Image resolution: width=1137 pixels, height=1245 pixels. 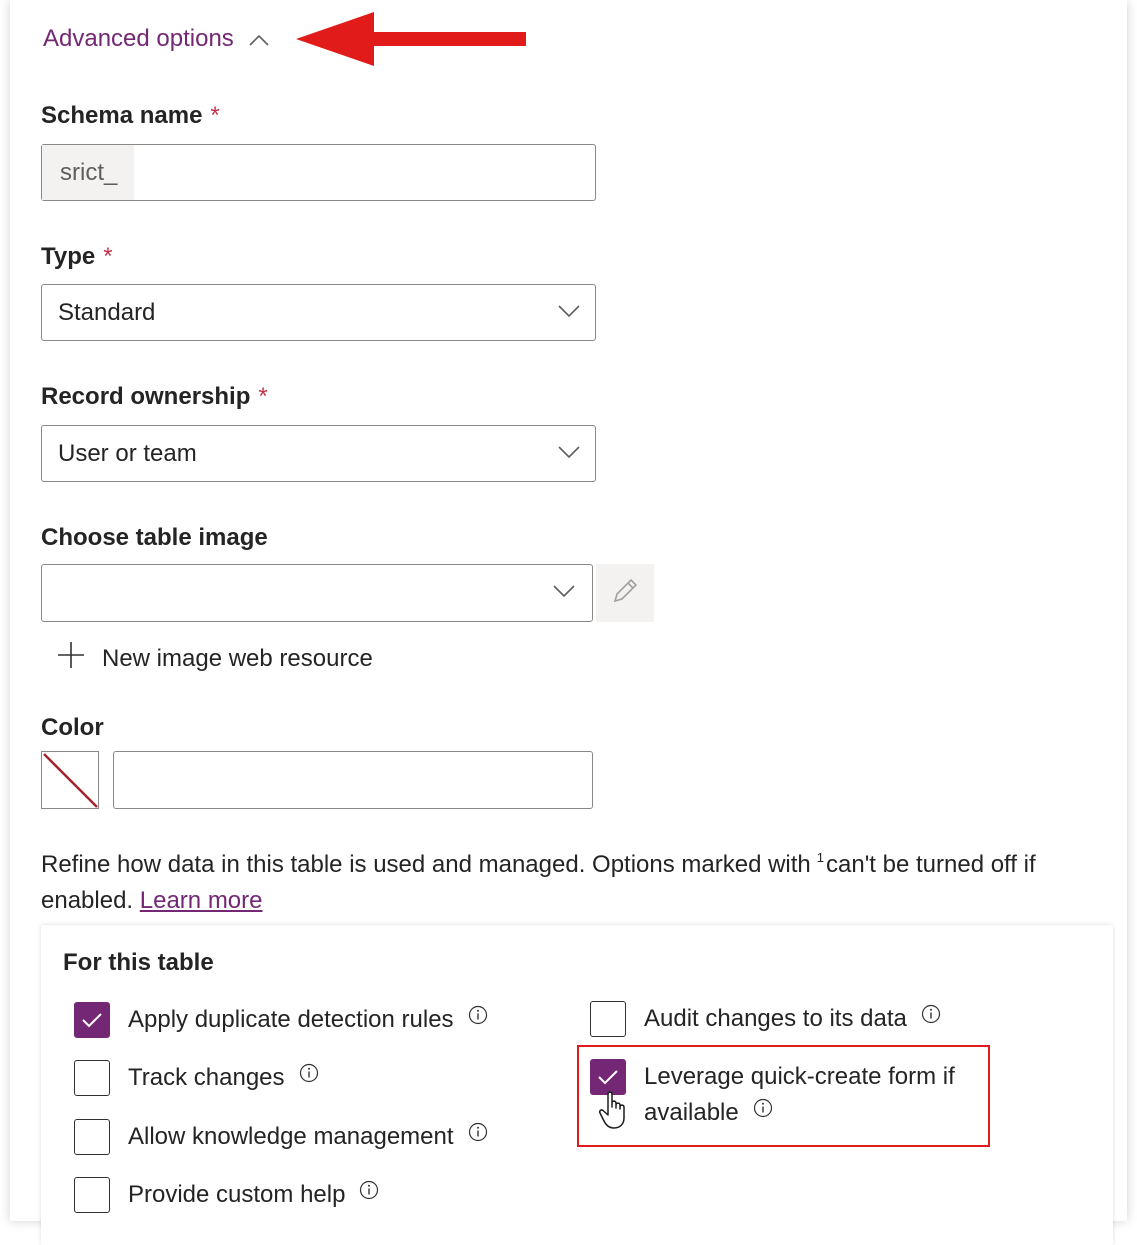 I want to click on pencil-icon, so click(x=625, y=593).